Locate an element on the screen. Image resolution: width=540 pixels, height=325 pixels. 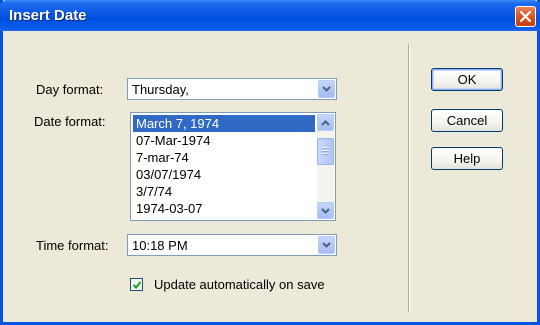
close-button is located at coordinates (525, 16).